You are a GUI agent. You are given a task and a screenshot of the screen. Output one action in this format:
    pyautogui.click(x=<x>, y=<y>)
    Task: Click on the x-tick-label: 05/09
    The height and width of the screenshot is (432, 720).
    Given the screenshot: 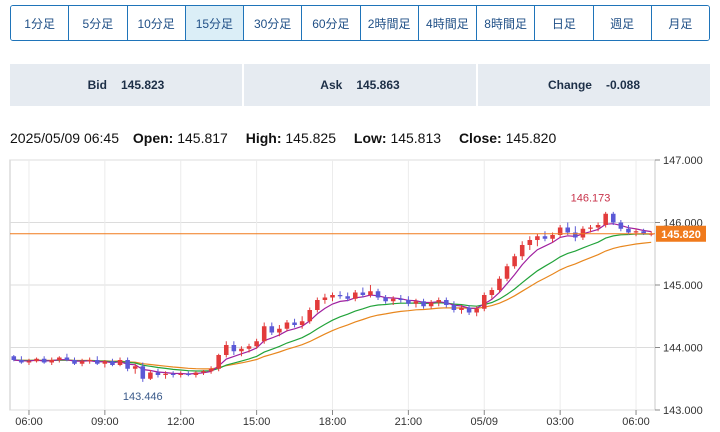 What is the action you would take?
    pyautogui.click(x=484, y=422)
    